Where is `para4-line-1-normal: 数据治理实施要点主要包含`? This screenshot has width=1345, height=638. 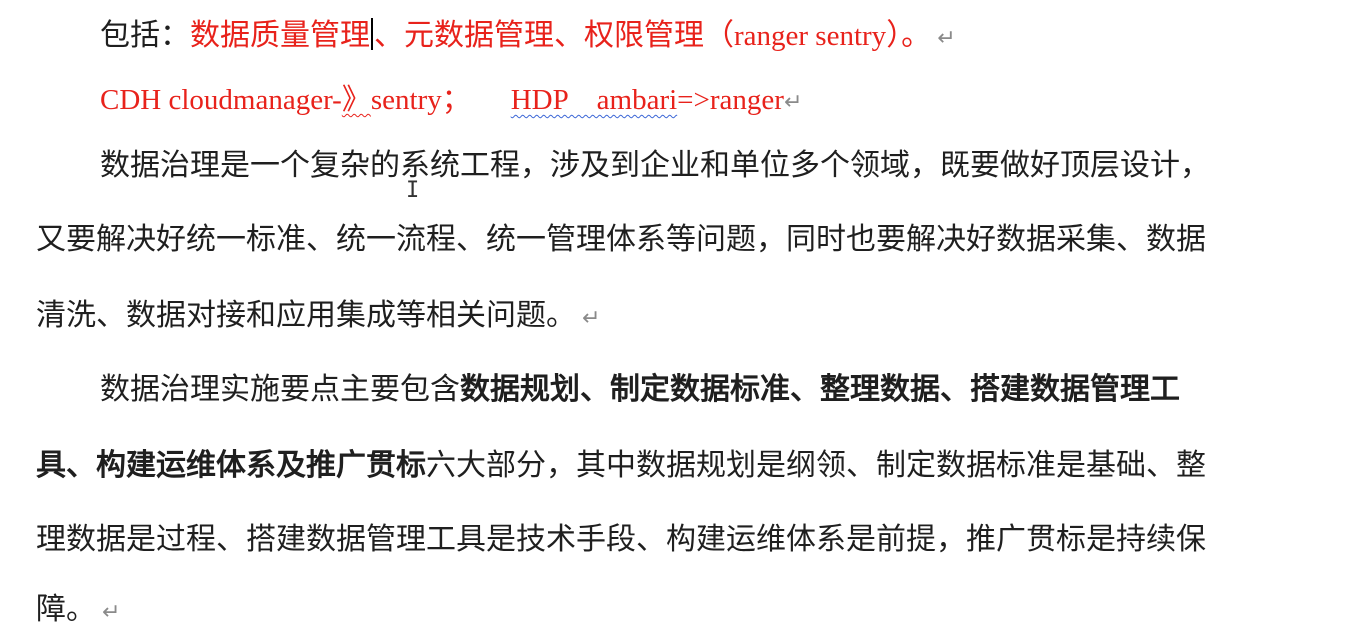
para4-line-1-normal: 数据治理实施要点主要包含 is located at coordinates (280, 389).